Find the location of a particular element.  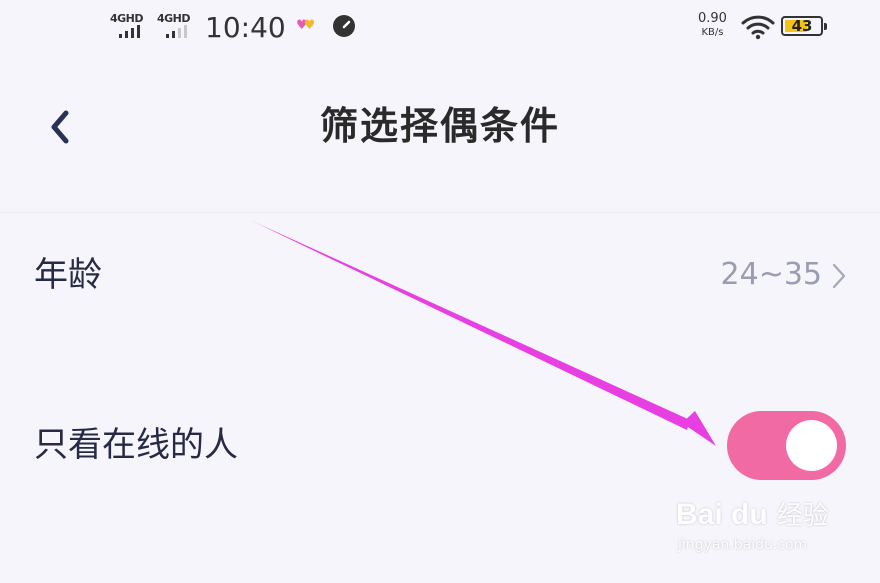

watermark-url: jingyan.baidu.com is located at coordinates (743, 545).